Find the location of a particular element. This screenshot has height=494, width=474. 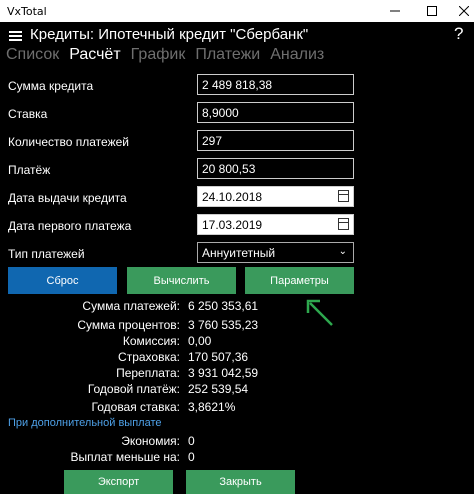

payments-count-input: 297 is located at coordinates (275, 140).